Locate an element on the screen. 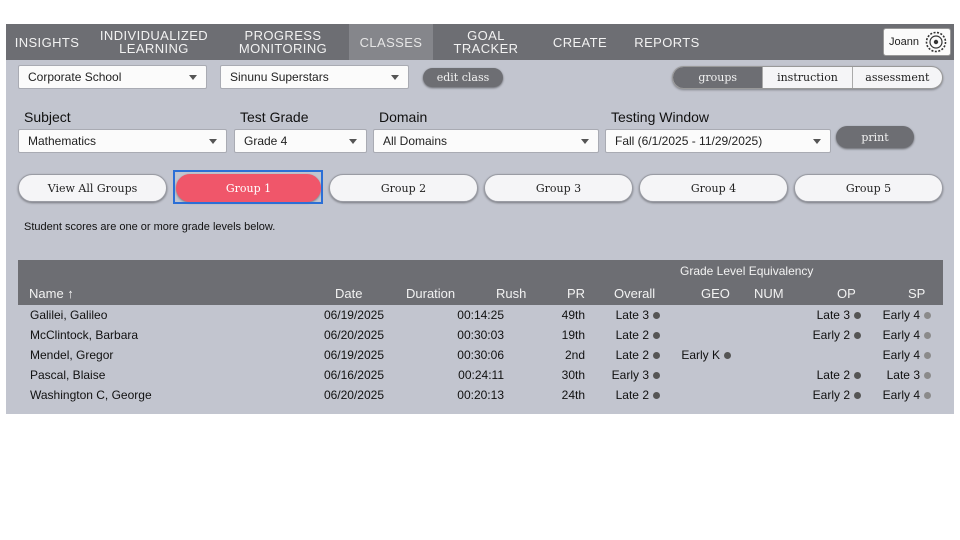 This screenshot has height=540, width=960. user-menu-button: Joann is located at coordinates (917, 42).